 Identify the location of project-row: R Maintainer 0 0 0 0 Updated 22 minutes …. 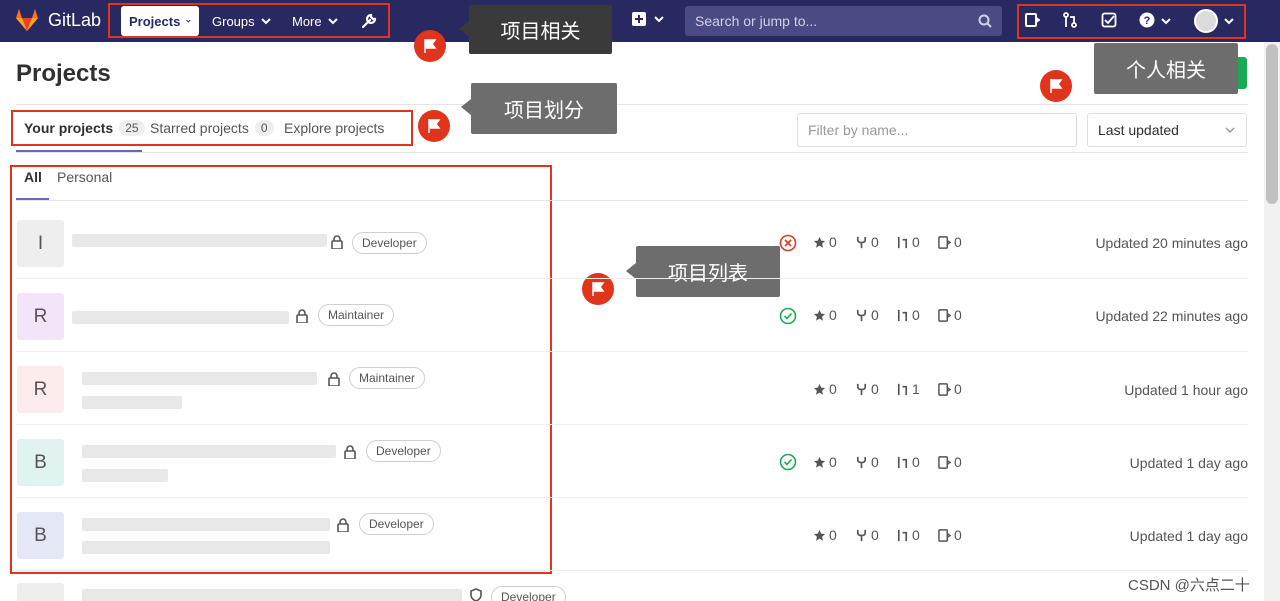
(632, 315).